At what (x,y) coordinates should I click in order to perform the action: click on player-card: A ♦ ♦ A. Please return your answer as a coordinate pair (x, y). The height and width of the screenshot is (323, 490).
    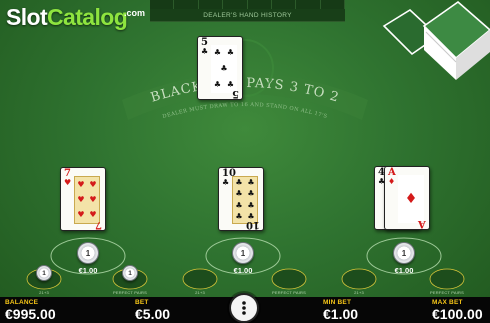
    Looking at the image, I should click on (407, 198).